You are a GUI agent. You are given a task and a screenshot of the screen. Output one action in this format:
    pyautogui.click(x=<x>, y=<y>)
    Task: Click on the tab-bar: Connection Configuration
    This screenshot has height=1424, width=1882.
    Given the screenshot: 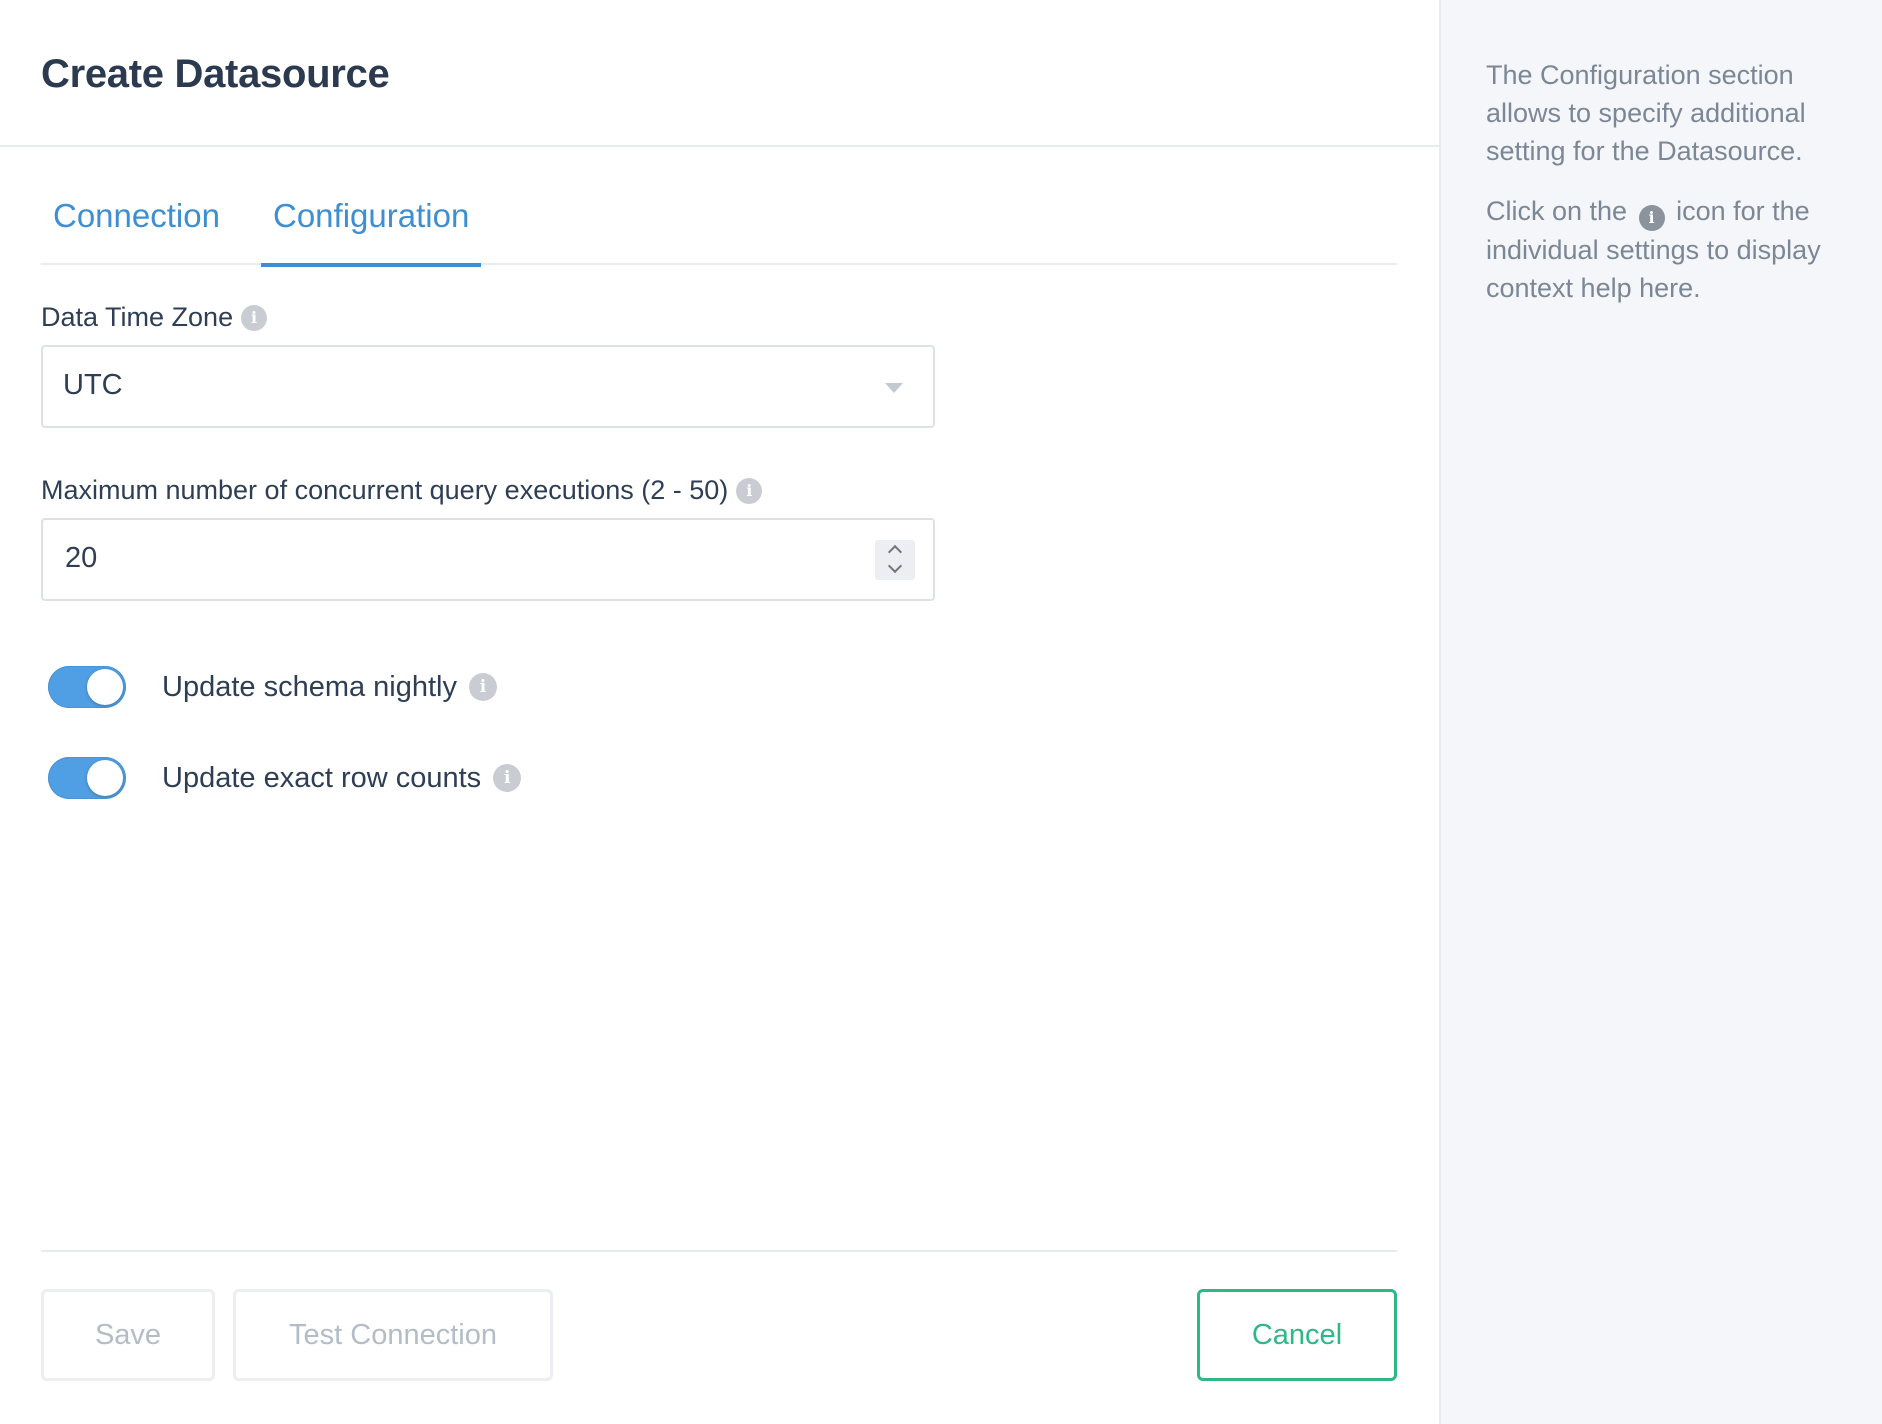 What is the action you would take?
    pyautogui.click(x=719, y=227)
    